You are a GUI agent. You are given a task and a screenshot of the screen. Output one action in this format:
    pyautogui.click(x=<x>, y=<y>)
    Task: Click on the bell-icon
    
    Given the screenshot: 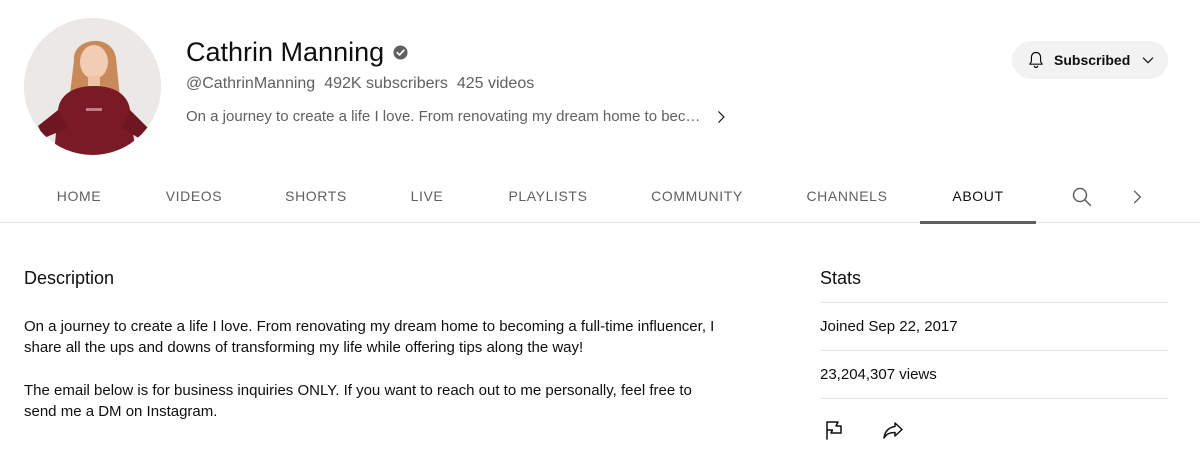 What is the action you would take?
    pyautogui.click(x=1036, y=60)
    